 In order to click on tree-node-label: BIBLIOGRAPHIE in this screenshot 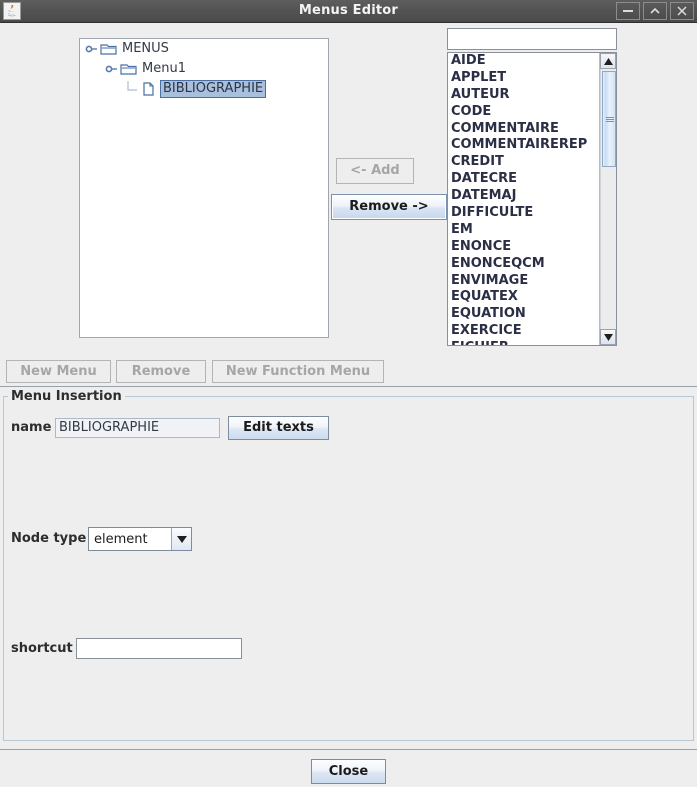, I will do `click(213, 89)`.